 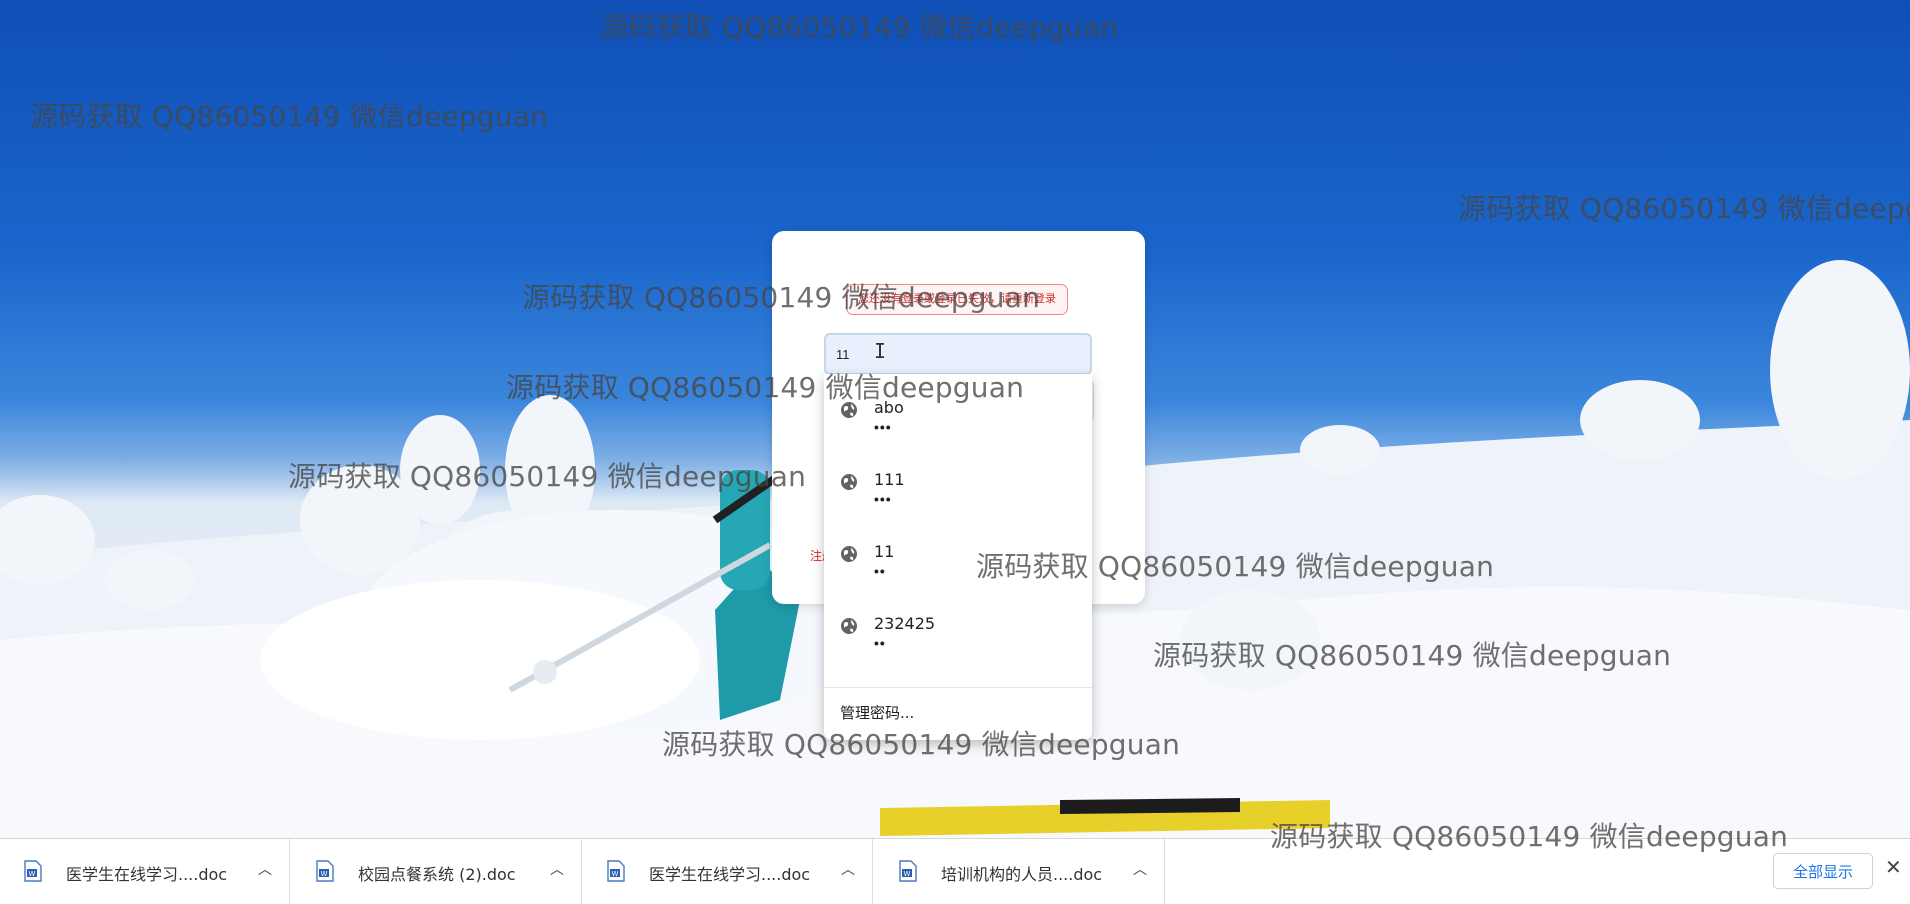 I want to click on download-filename: 校园点餐系统 (2).doc, so click(x=437, y=874).